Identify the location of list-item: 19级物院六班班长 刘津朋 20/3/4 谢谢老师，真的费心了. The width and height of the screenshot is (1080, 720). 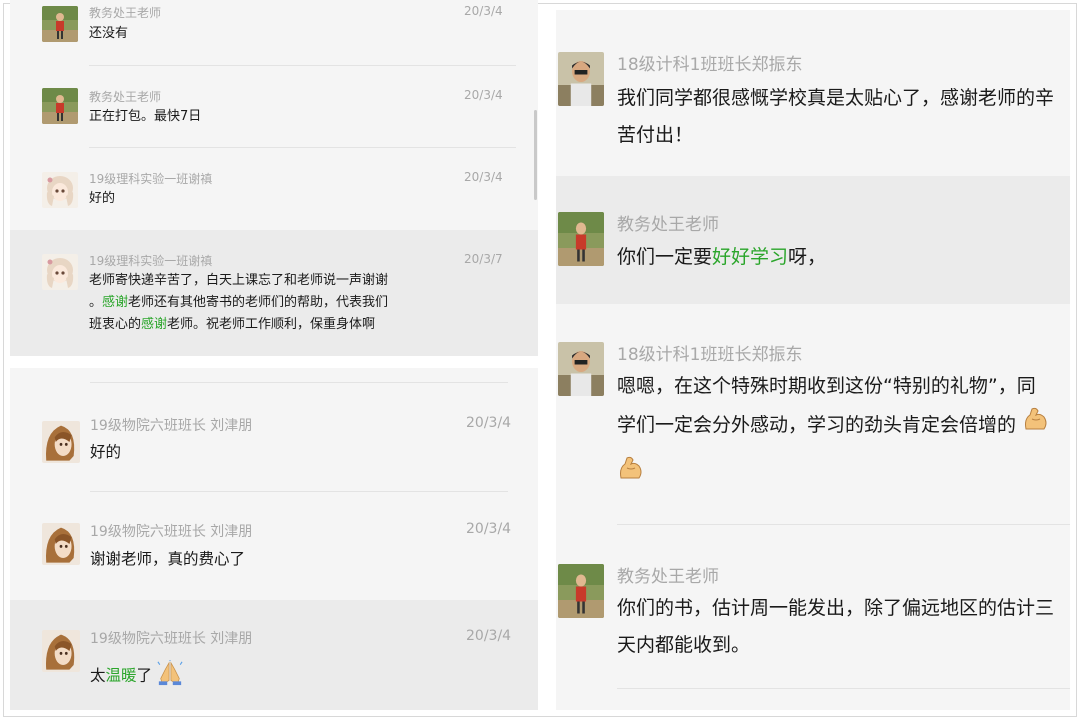
(274, 546).